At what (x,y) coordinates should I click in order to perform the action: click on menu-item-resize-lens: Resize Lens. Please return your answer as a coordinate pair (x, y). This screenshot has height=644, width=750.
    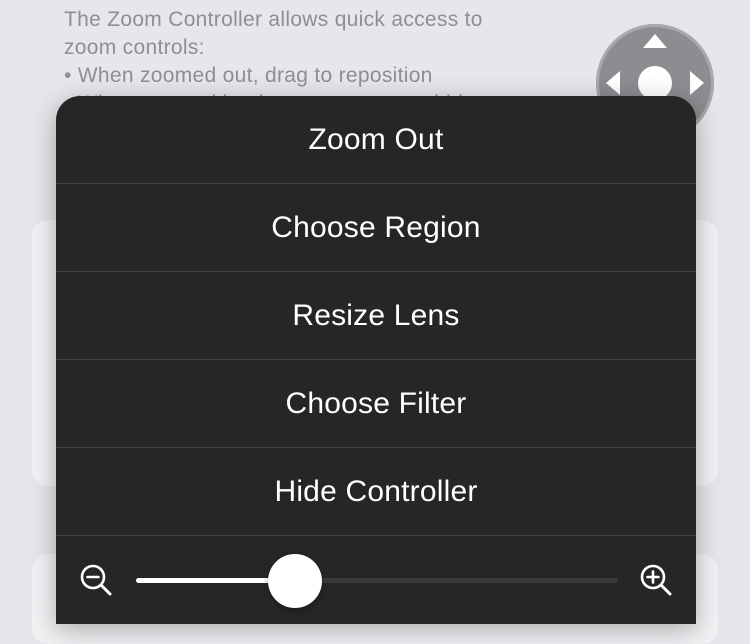
    Looking at the image, I should click on (376, 316).